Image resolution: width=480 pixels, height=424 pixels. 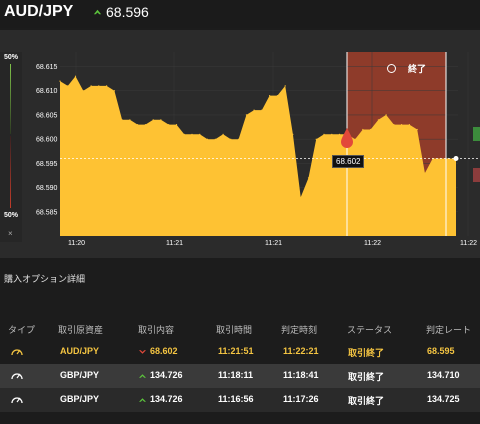 What do you see at coordinates (81, 330) in the screenshot?
I see `col-asset: 取引原資産` at bounding box center [81, 330].